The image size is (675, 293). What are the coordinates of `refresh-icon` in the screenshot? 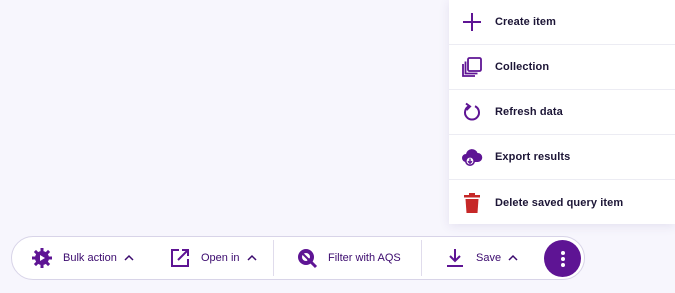 It's located at (472, 112).